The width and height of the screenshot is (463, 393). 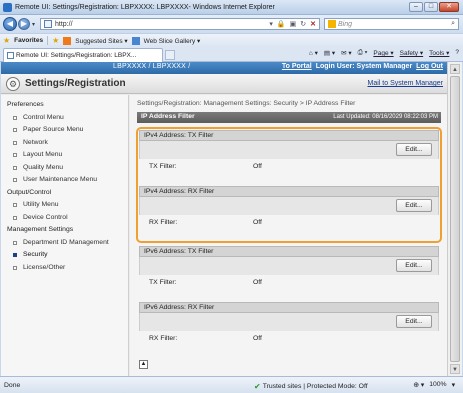 I want to click on scroll-down-arrow-icon: ▼, so click(x=455, y=369).